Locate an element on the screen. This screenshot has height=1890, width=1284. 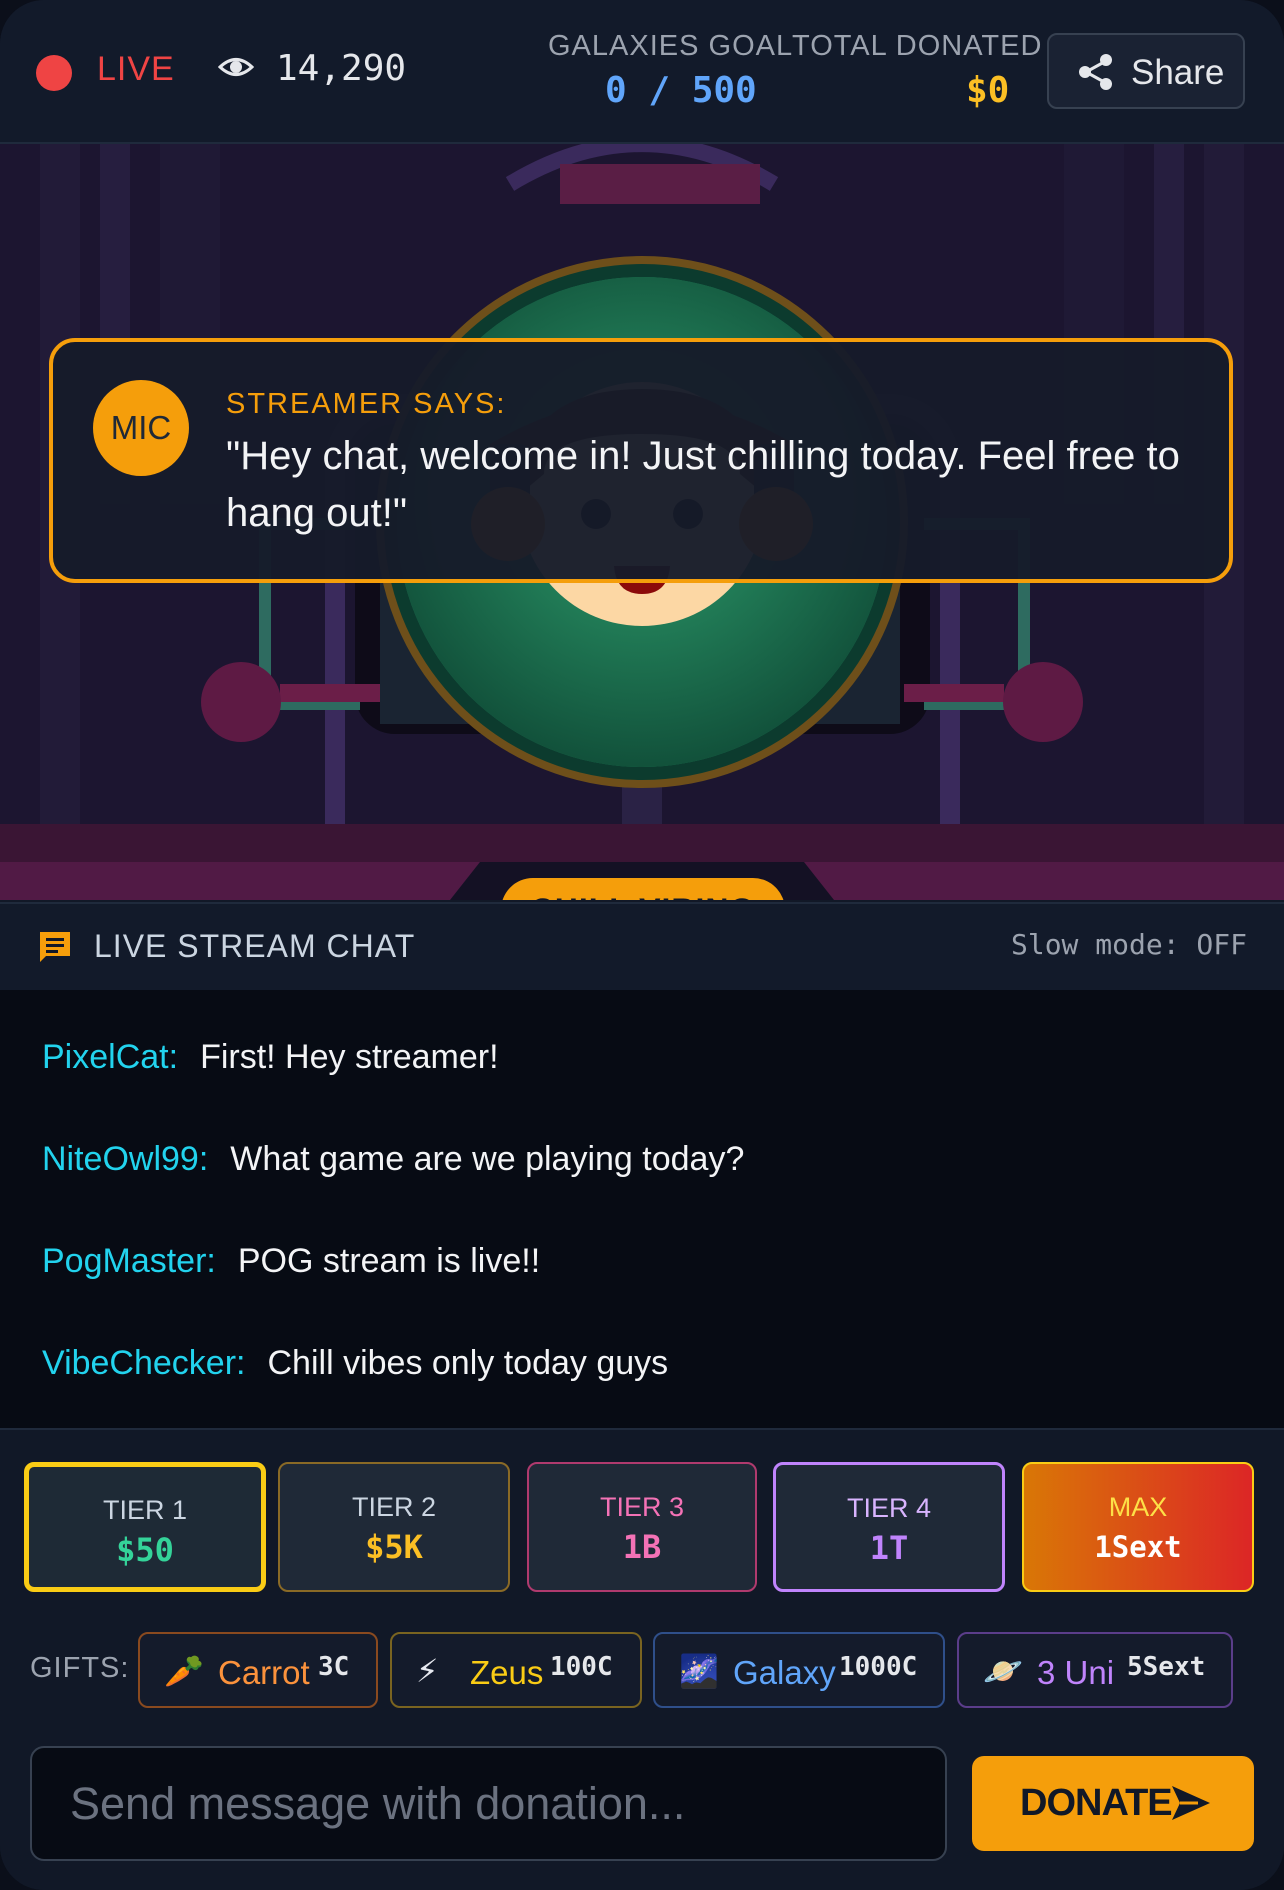
chat-message-text: What game are we playing today? is located at coordinates (487, 1159).